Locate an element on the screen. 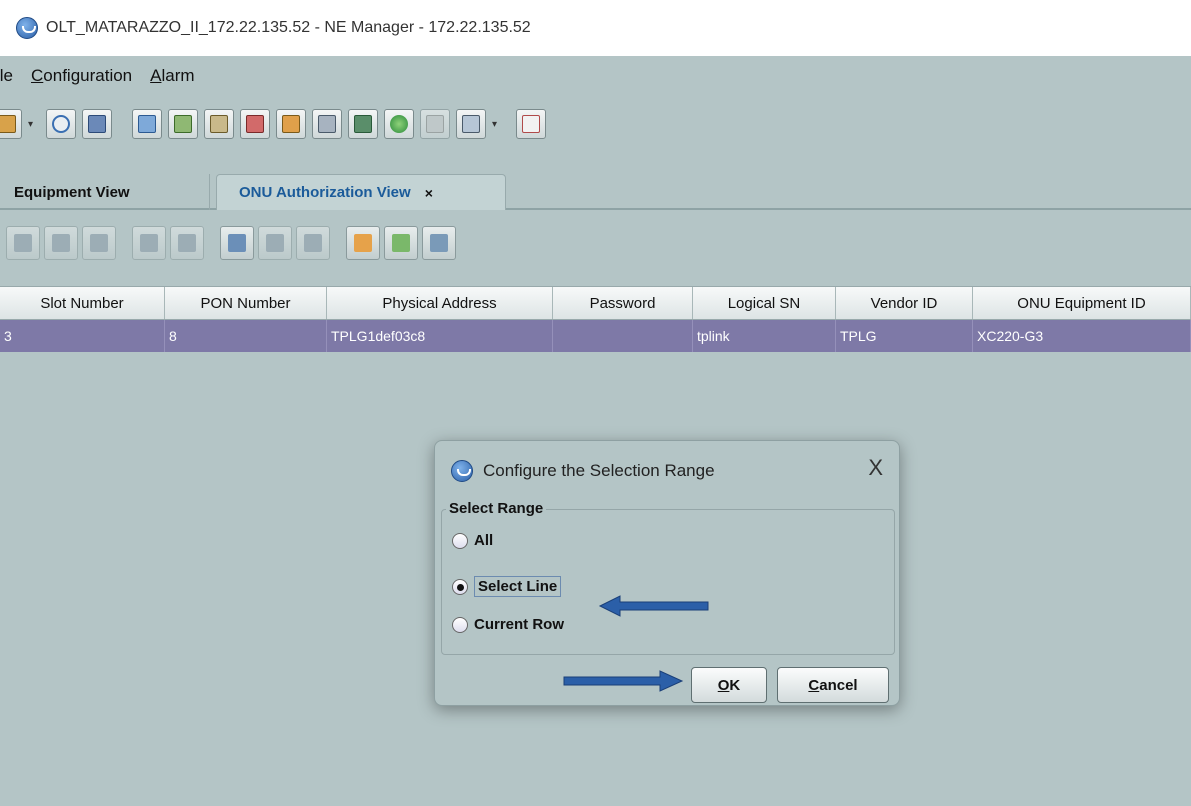 The width and height of the screenshot is (1191, 806). onu-icon is located at coordinates (97, 124).